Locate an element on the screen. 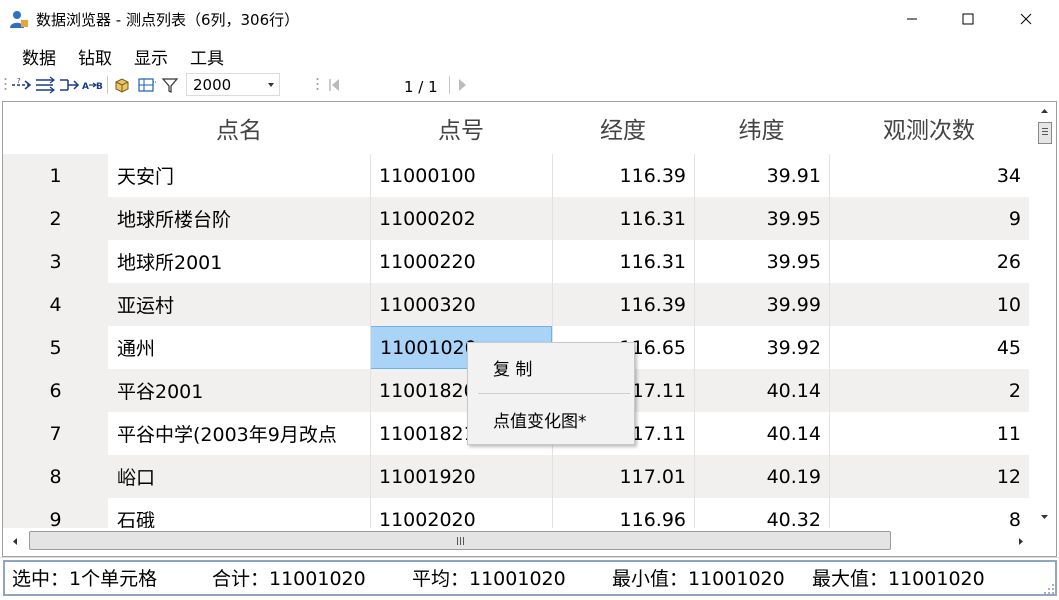  status-average: 平均：11001020 is located at coordinates (489, 579).